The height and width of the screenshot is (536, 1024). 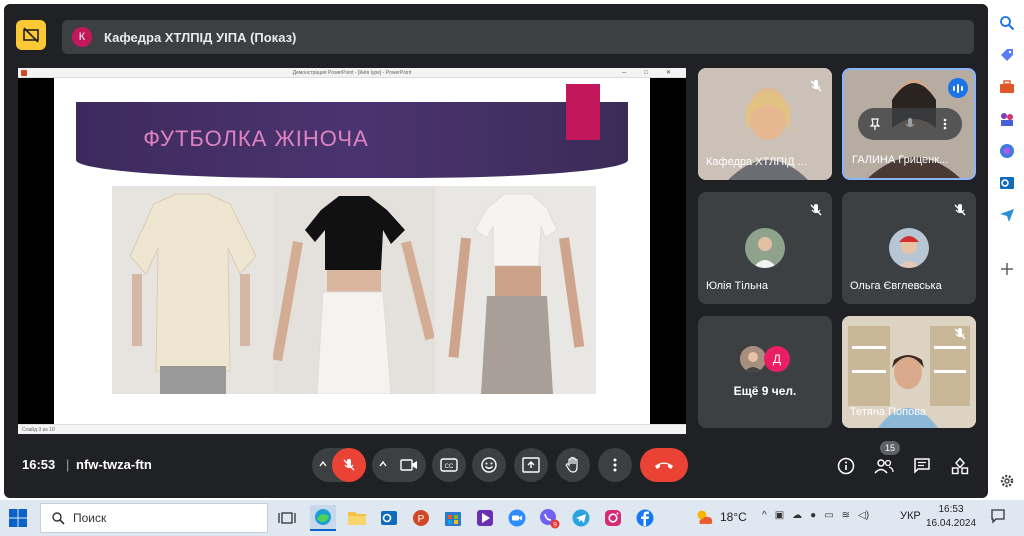 What do you see at coordinates (1007, 151) in the screenshot?
I see `copilot-icon` at bounding box center [1007, 151].